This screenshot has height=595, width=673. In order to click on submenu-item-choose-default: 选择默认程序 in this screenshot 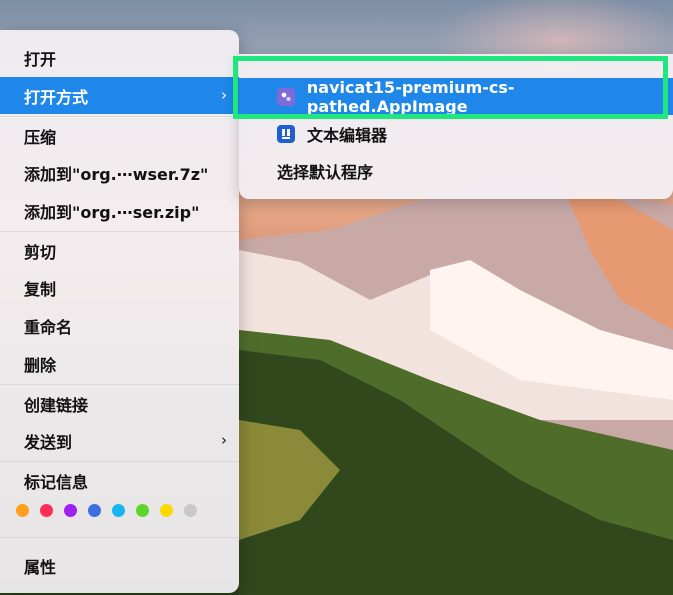, I will do `click(456, 170)`.